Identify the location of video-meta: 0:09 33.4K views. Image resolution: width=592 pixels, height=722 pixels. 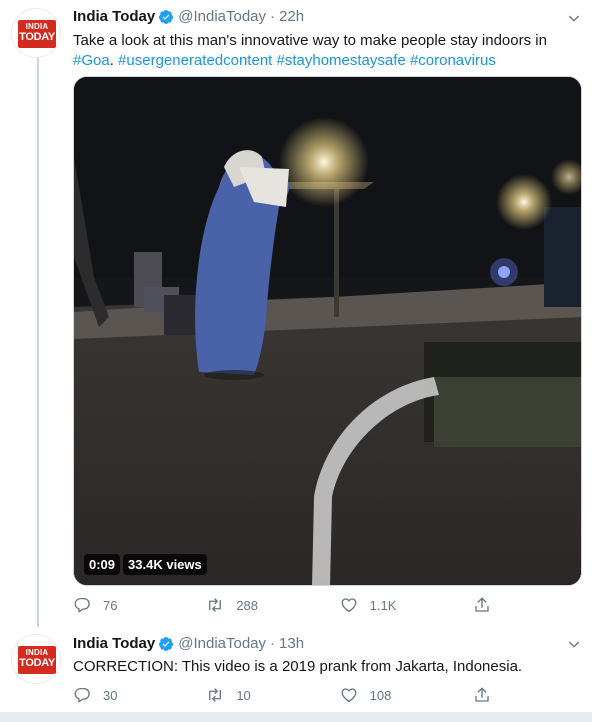
(147, 564).